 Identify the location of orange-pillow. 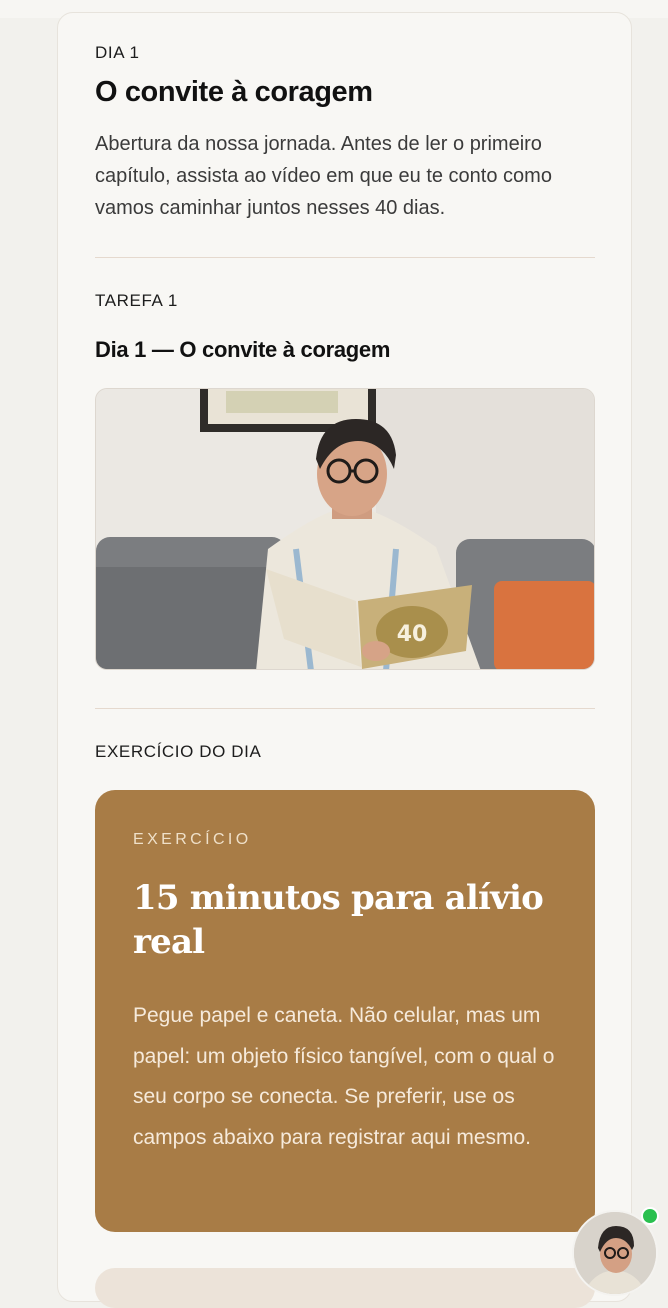
(544, 625).